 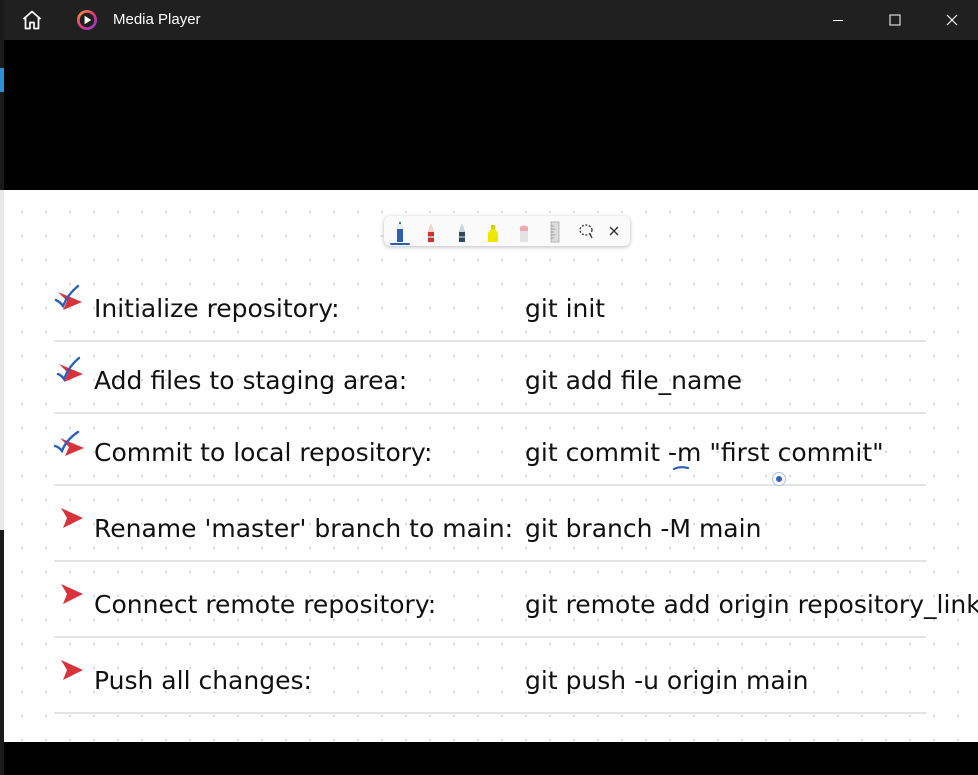 I want to click on media-player-icon, so click(x=87, y=20).